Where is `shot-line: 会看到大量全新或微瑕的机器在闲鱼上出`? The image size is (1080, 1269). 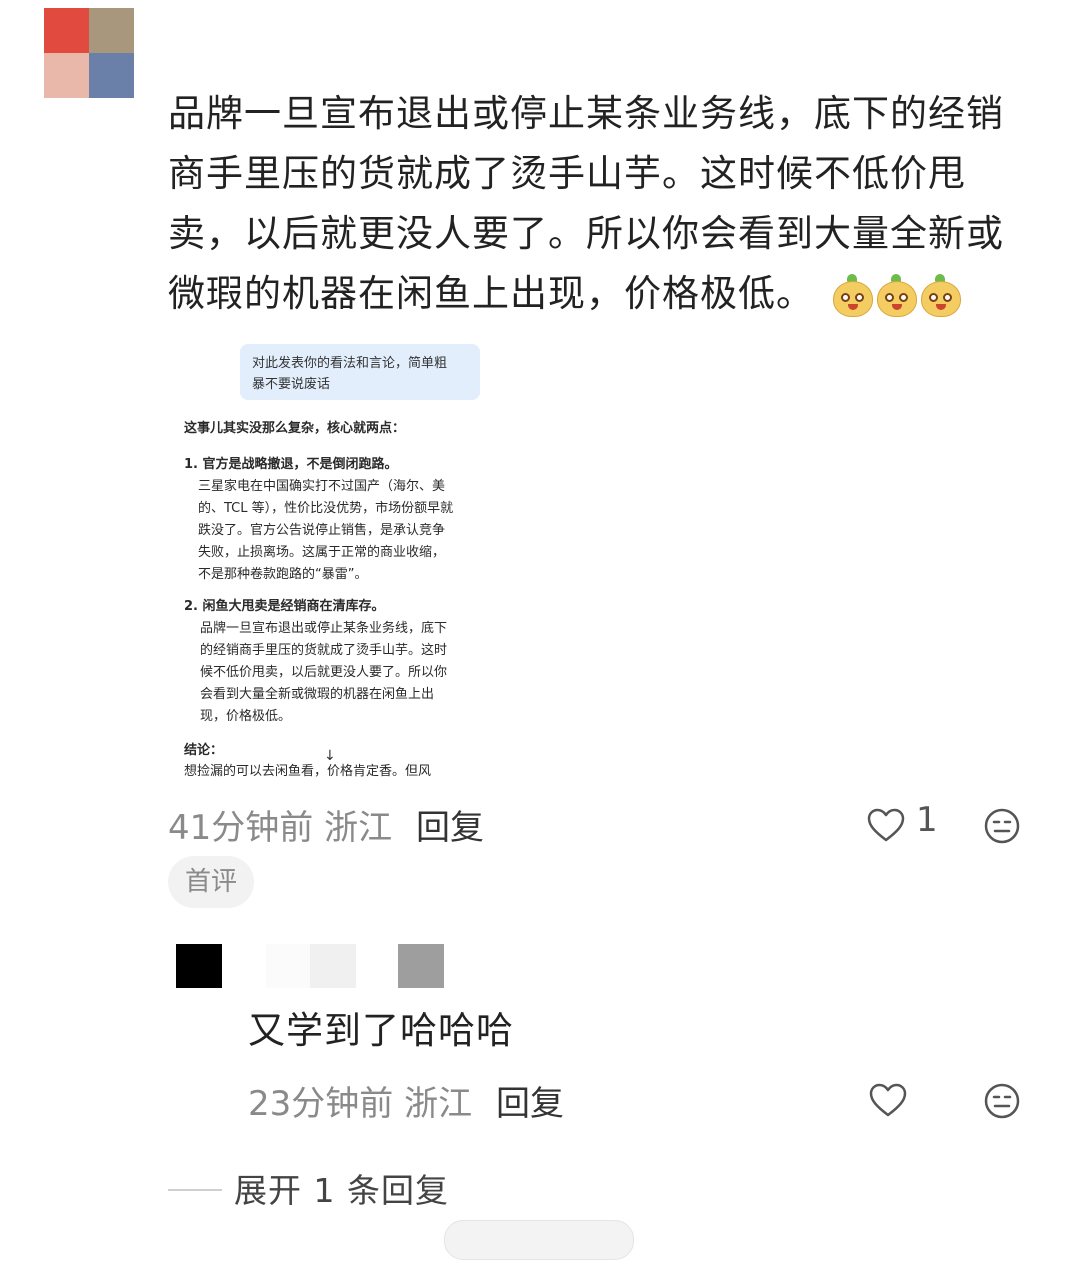 shot-line: 会看到大量全新或微瑕的机器在闲鱼上出 is located at coordinates (317, 694).